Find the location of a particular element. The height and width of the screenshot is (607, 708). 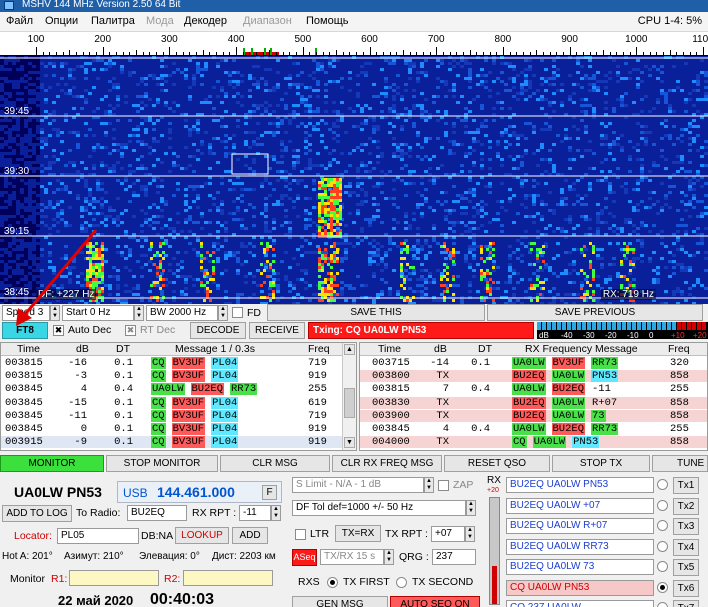

stop-tx-button: STOP TX is located at coordinates (601, 463).